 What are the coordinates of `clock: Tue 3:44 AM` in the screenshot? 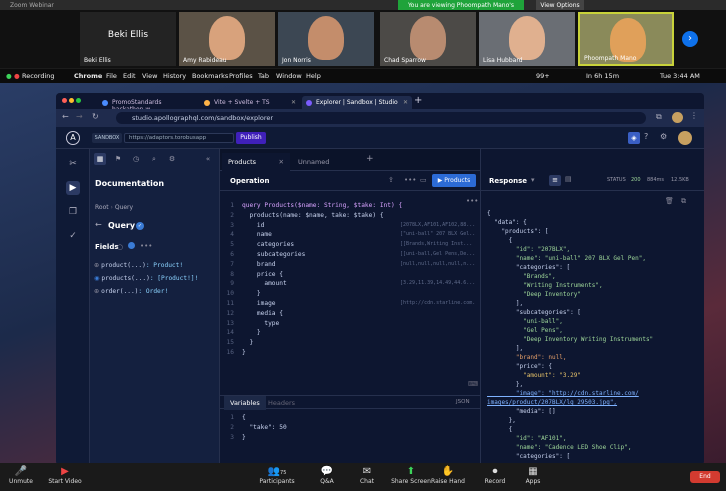 It's located at (680, 76).